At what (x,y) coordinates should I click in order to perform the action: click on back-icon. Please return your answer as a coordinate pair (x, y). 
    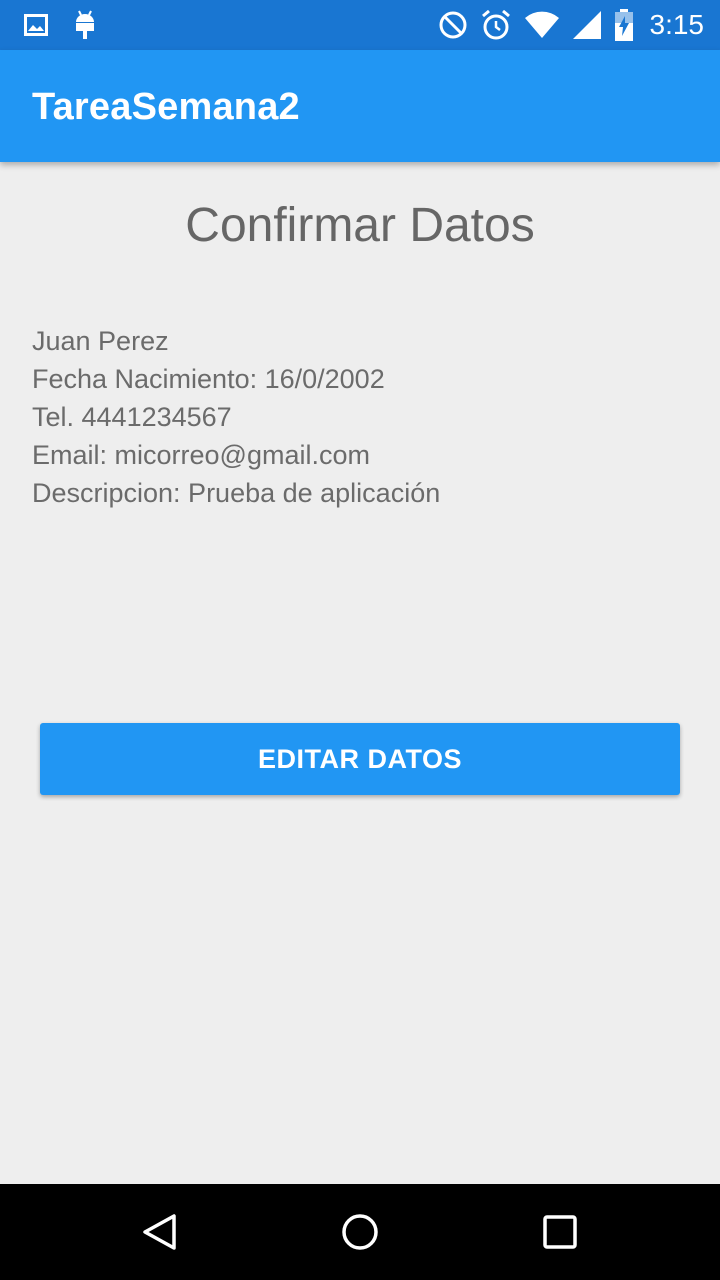
    Looking at the image, I should click on (160, 1232).